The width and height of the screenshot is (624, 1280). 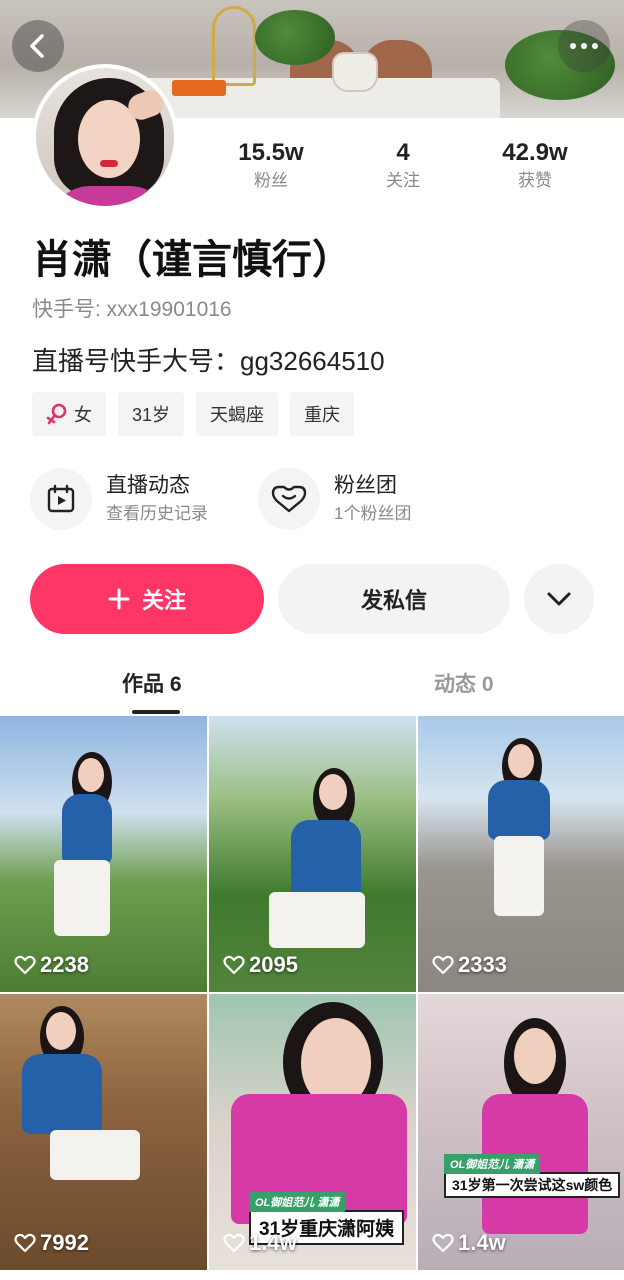 I want to click on likes-count: 42.9w, so click(x=535, y=152).